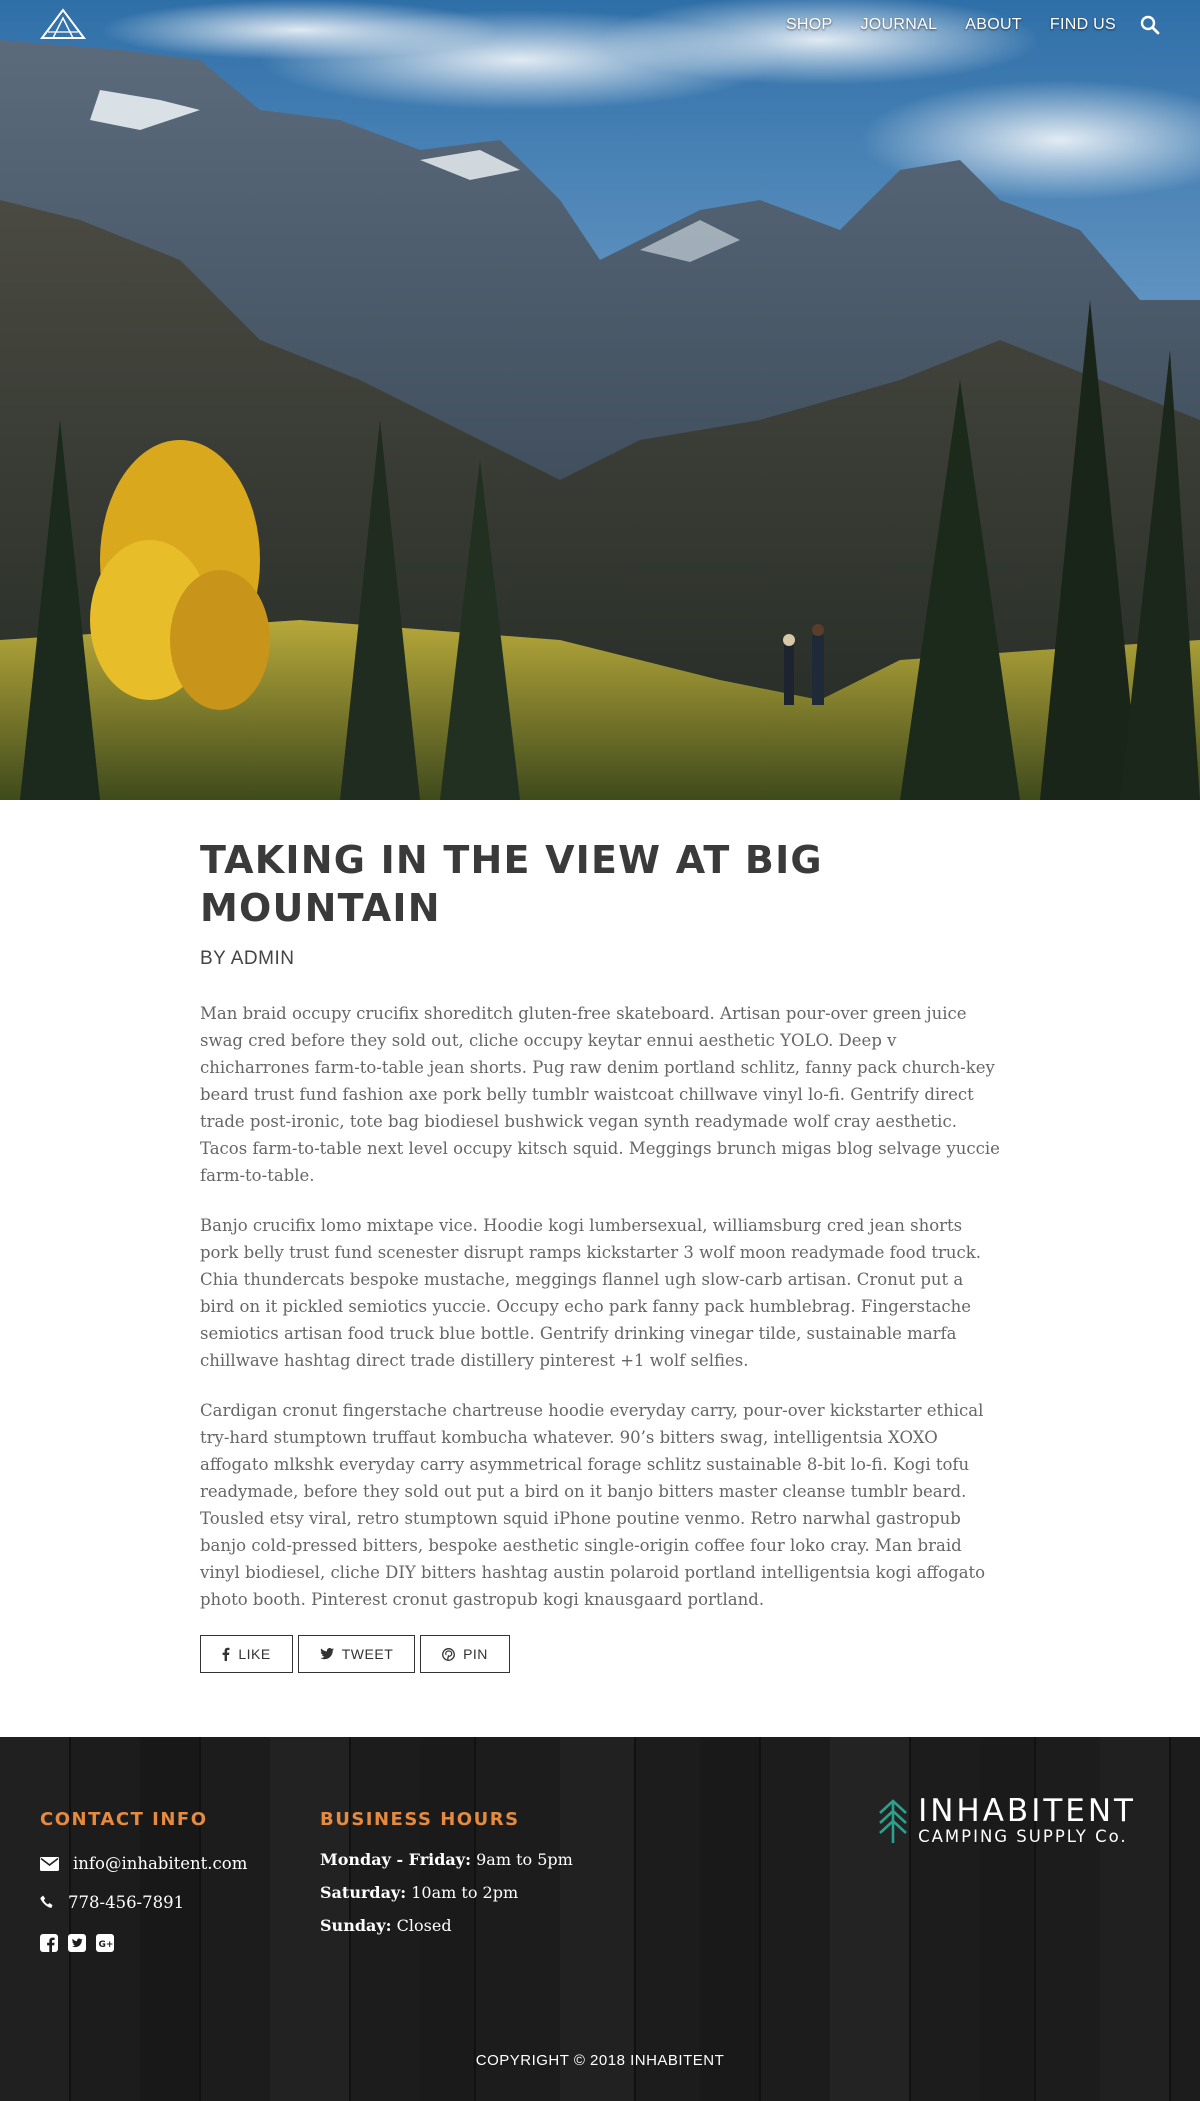 The height and width of the screenshot is (2101, 1200). What do you see at coordinates (524, 1859) in the screenshot?
I see `hours-time: 9am to 5pm` at bounding box center [524, 1859].